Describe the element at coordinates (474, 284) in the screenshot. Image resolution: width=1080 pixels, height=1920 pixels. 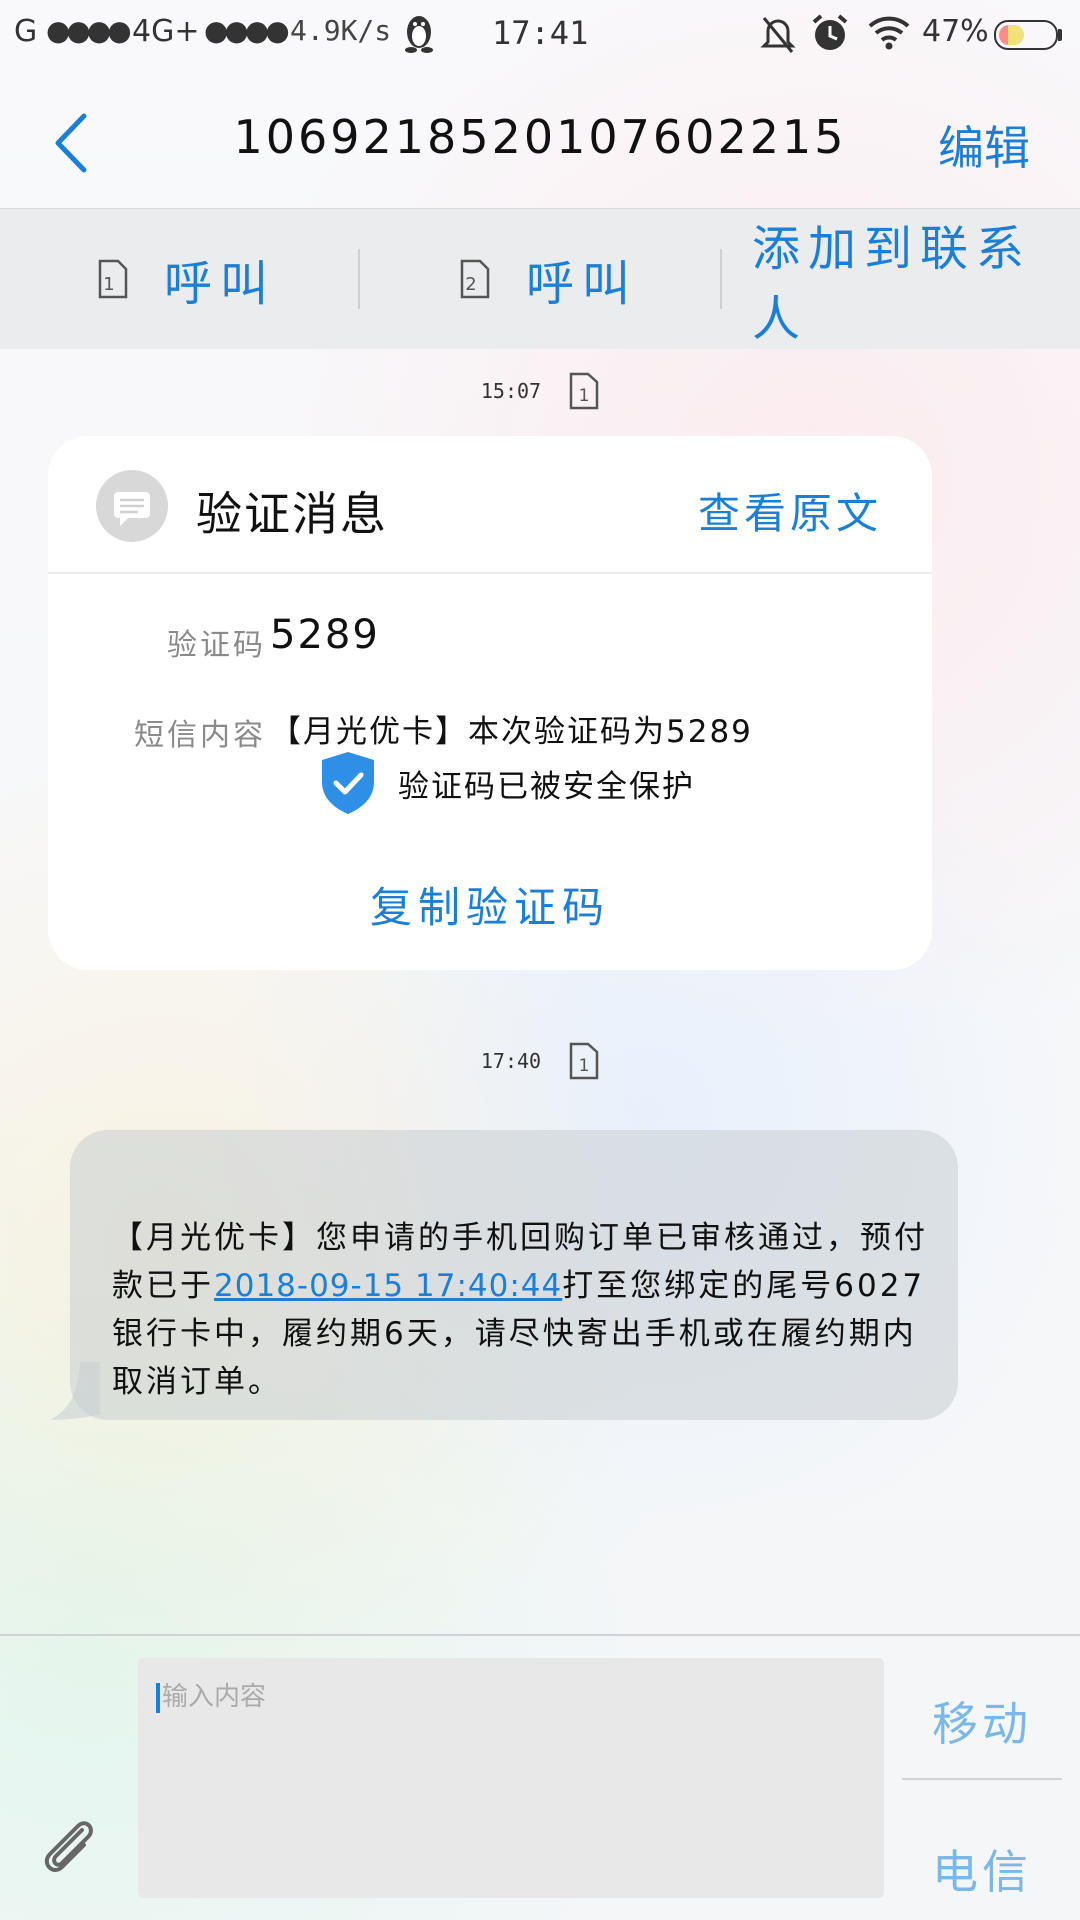
I see `svg-text: 2` at that location.